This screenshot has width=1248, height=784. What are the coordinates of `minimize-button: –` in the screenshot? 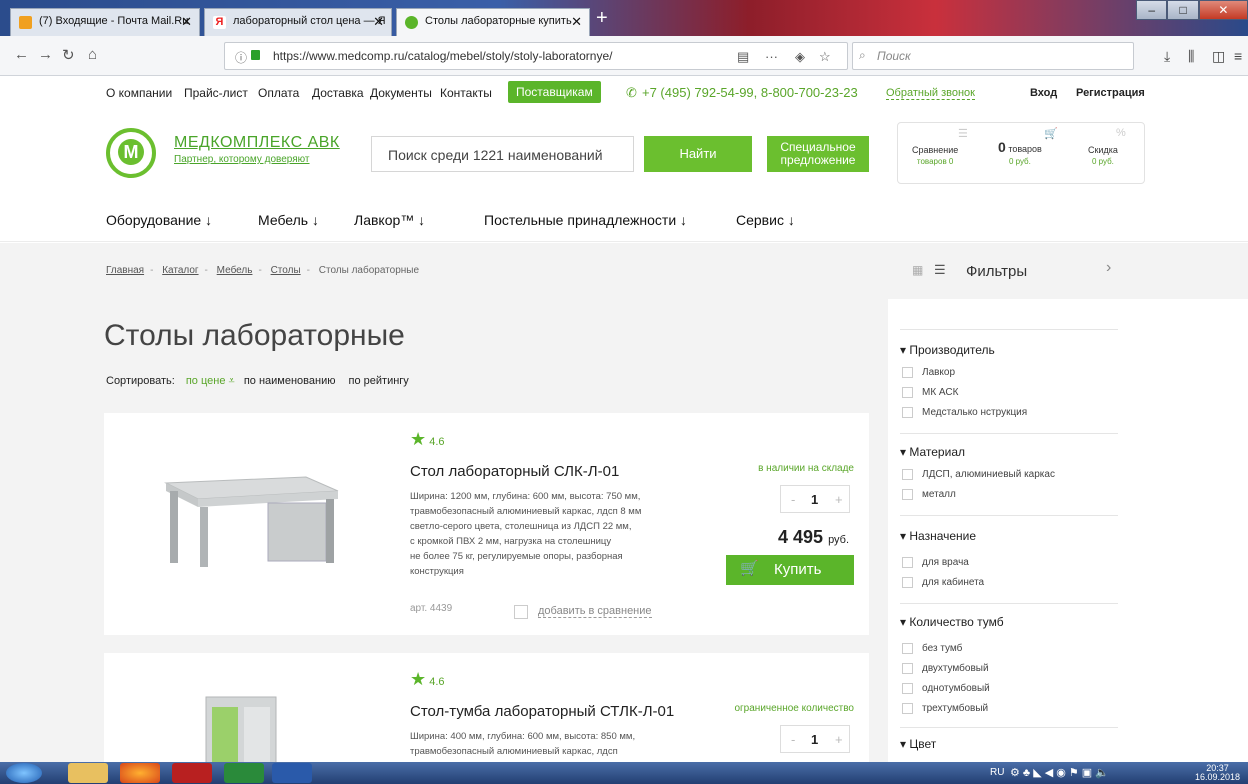 It's located at (1152, 10).